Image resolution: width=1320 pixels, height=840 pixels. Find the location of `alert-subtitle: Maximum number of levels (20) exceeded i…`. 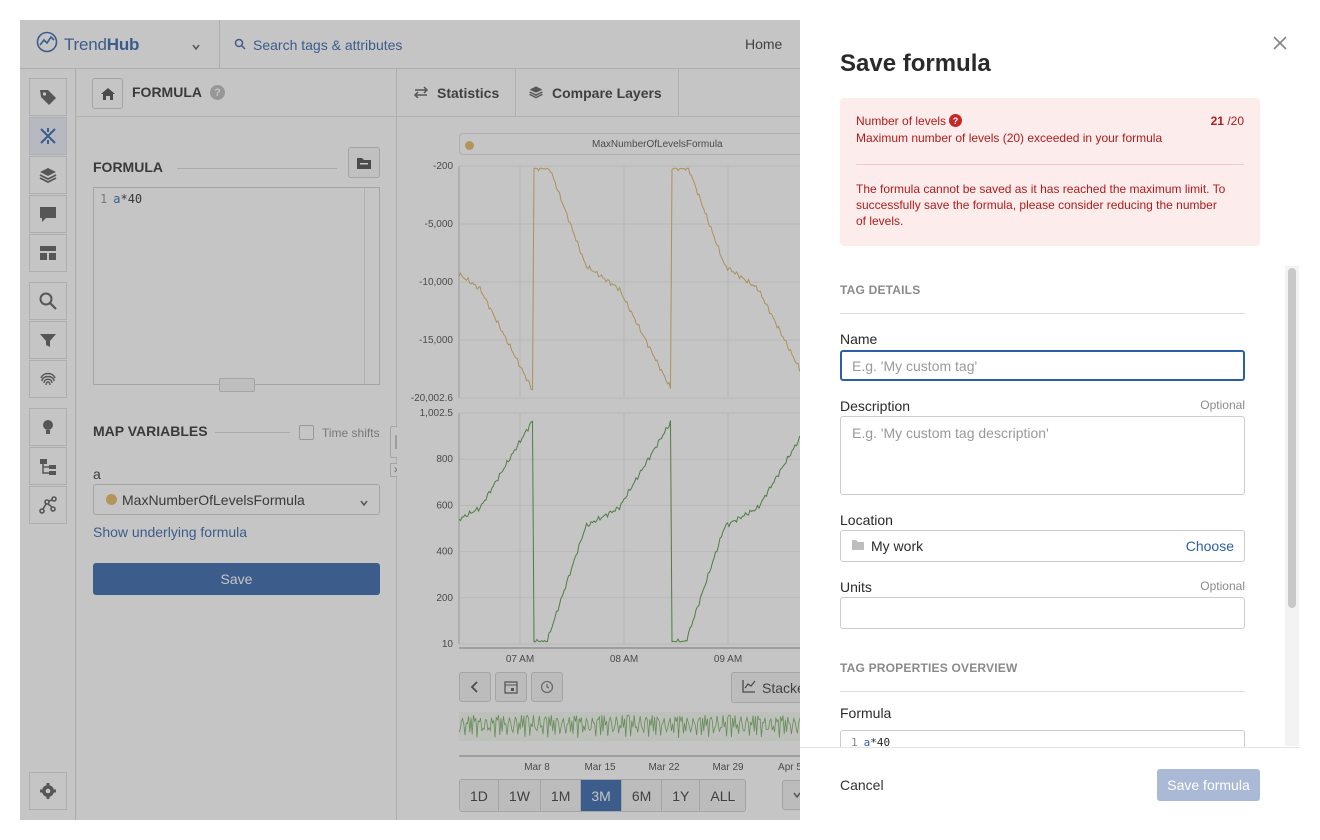

alert-subtitle: Maximum number of levels (20) exceeded i… is located at coordinates (1009, 138).